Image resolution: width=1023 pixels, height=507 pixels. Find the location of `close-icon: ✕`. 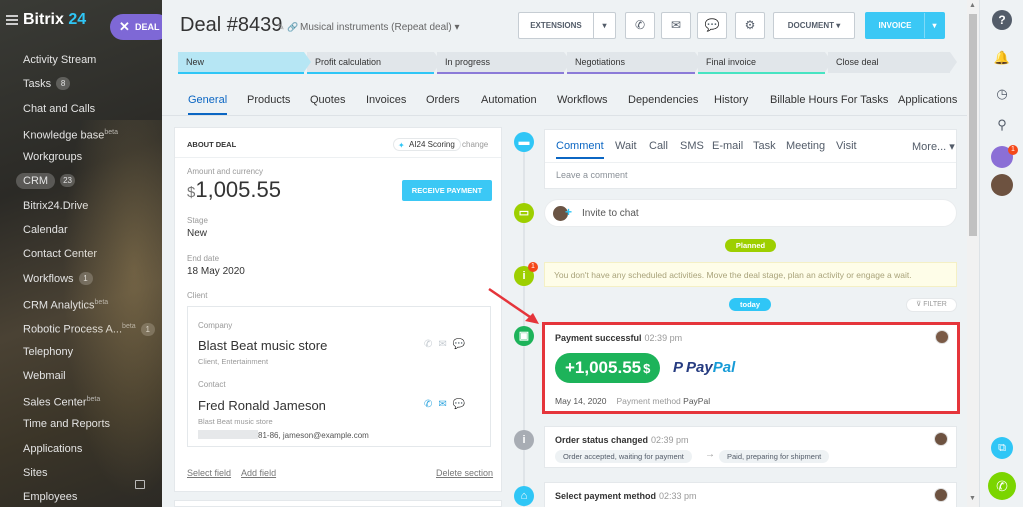

close-icon: ✕ is located at coordinates (124, 27).